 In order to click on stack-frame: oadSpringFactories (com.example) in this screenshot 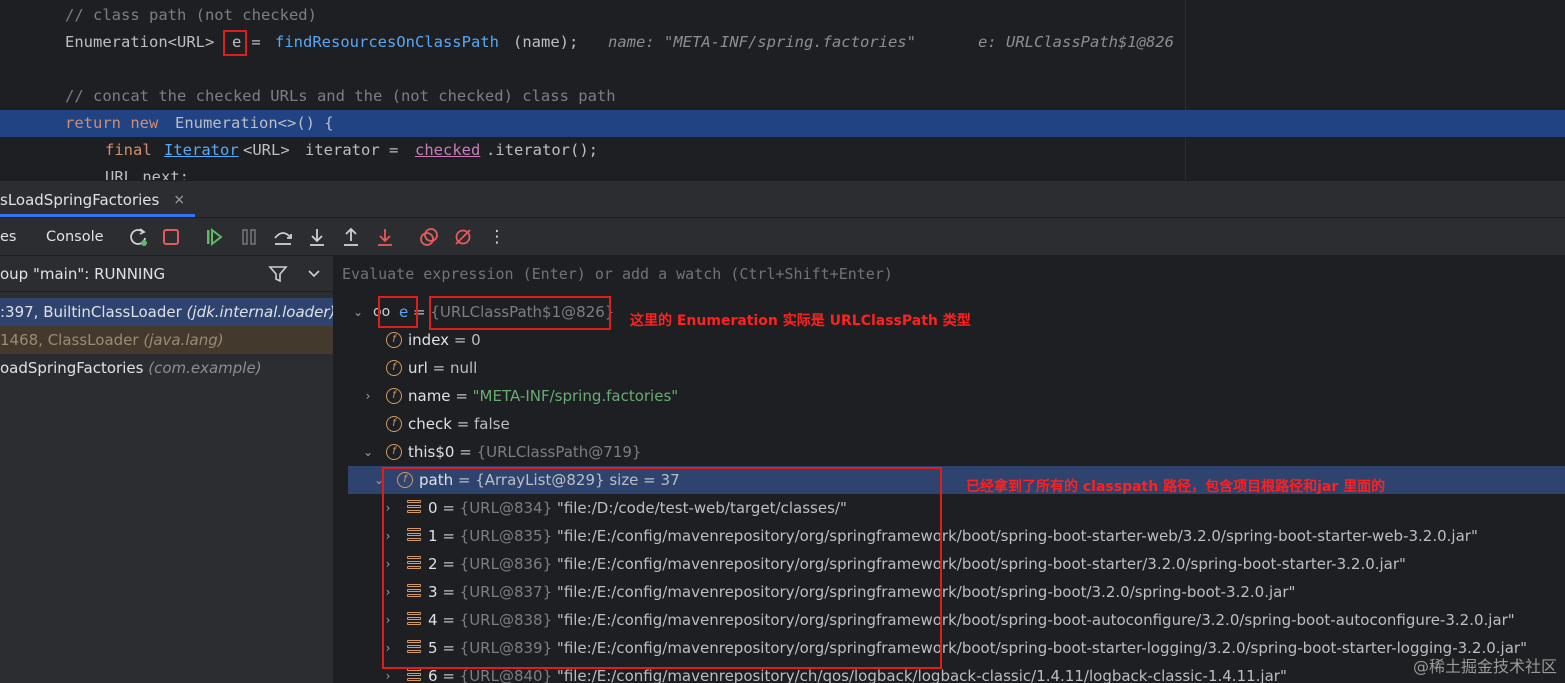, I will do `click(166, 368)`.